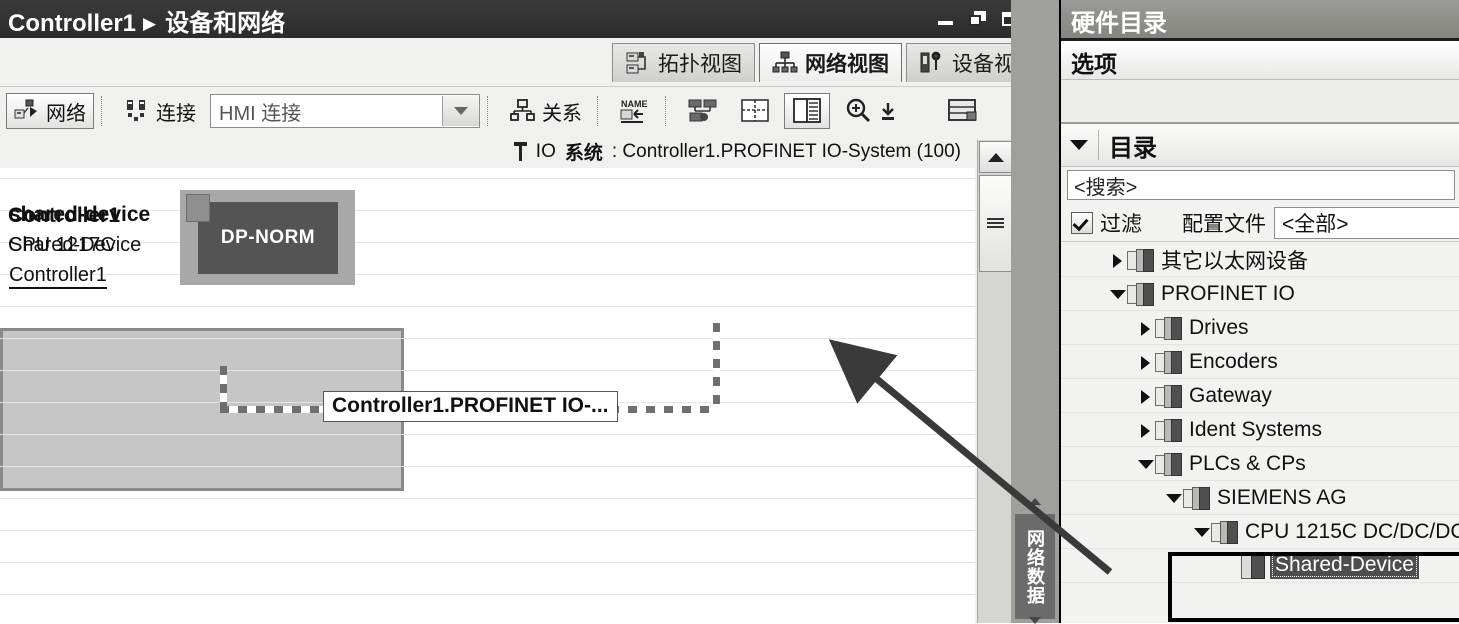 The height and width of the screenshot is (624, 1459). I want to click on relations-icon, so click(522, 110).